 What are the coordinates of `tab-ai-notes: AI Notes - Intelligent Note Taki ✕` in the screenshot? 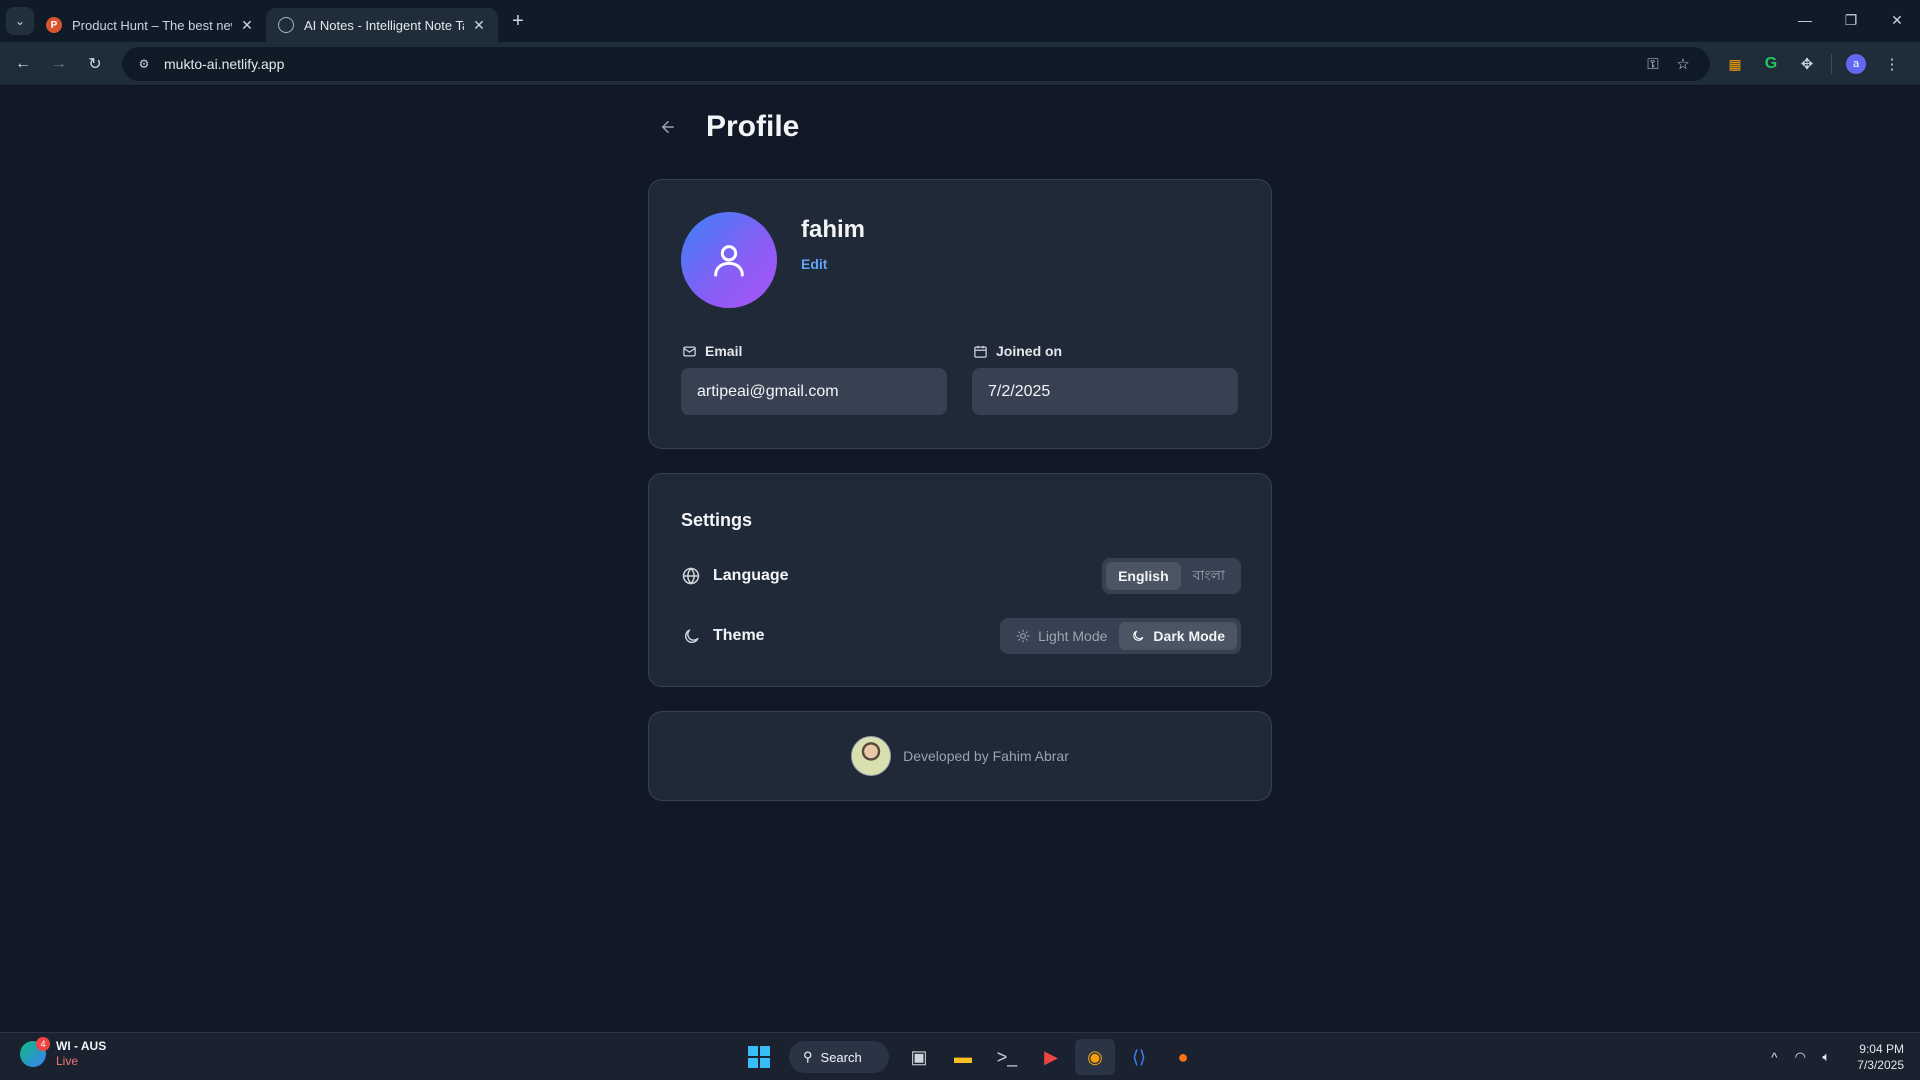 It's located at (382, 25).